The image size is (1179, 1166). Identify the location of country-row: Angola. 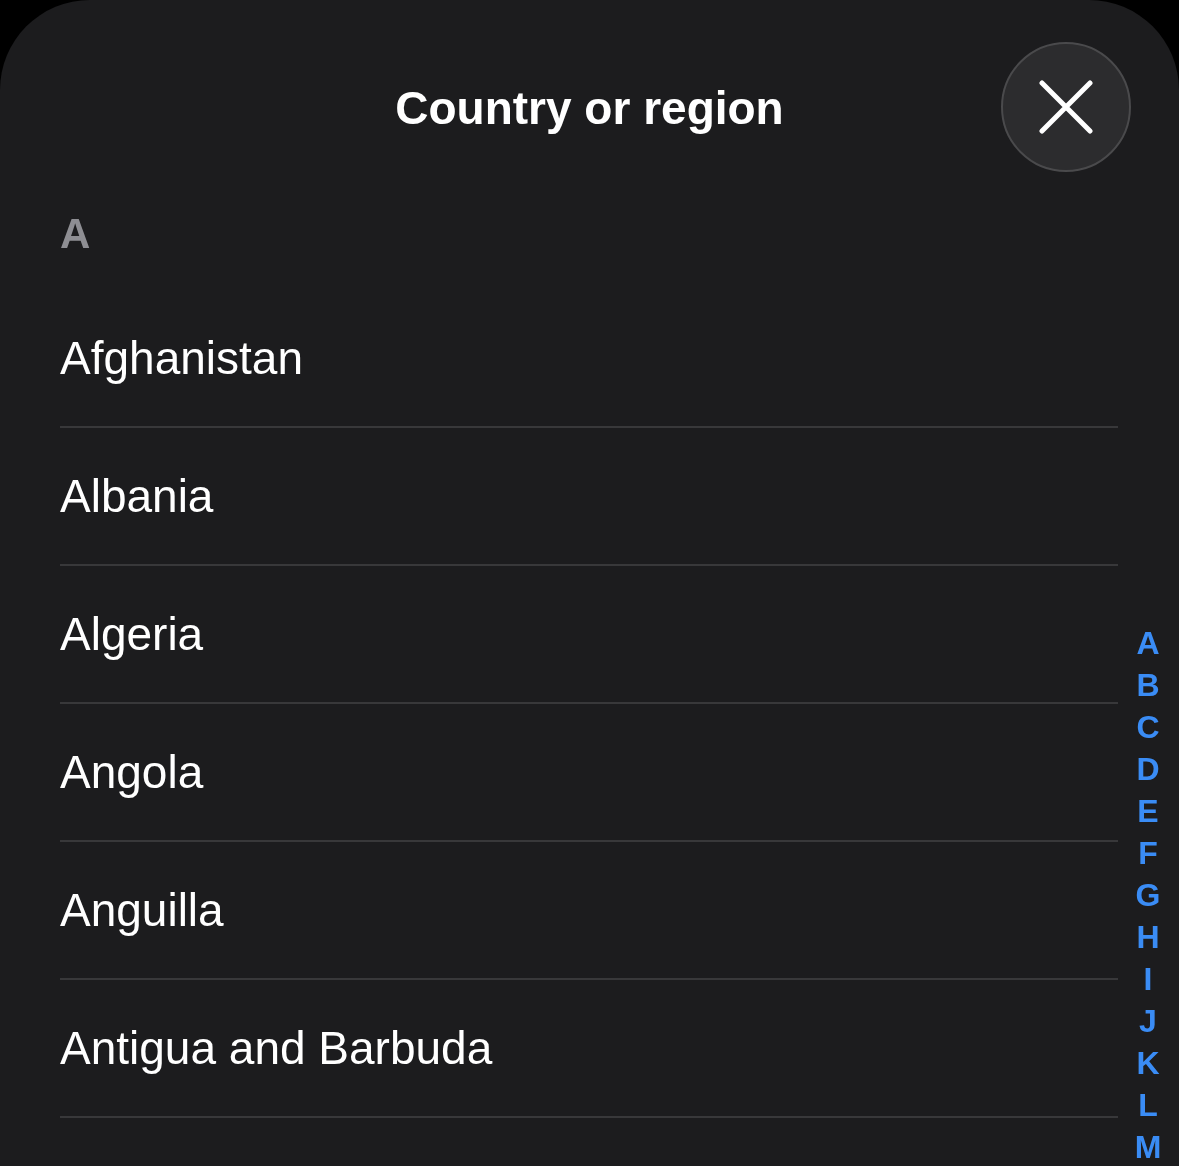
(589, 773).